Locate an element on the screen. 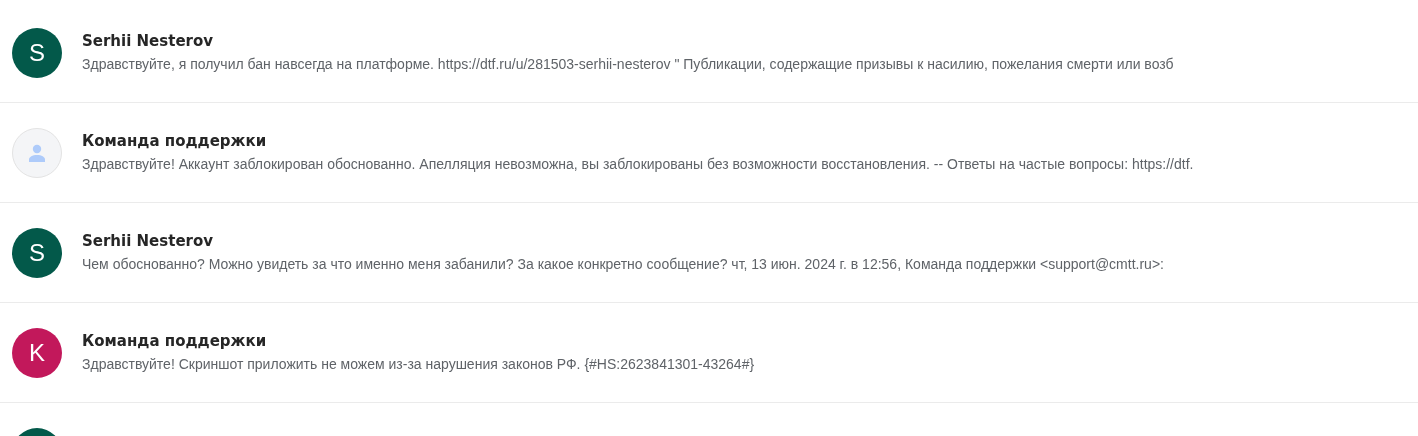 The width and height of the screenshot is (1418, 436). message-snippet: Здравствуйте! Скриншот приложить не можем из-за нарушения законов РФ. {#HS:2623841301-43264#} is located at coordinates (418, 363).